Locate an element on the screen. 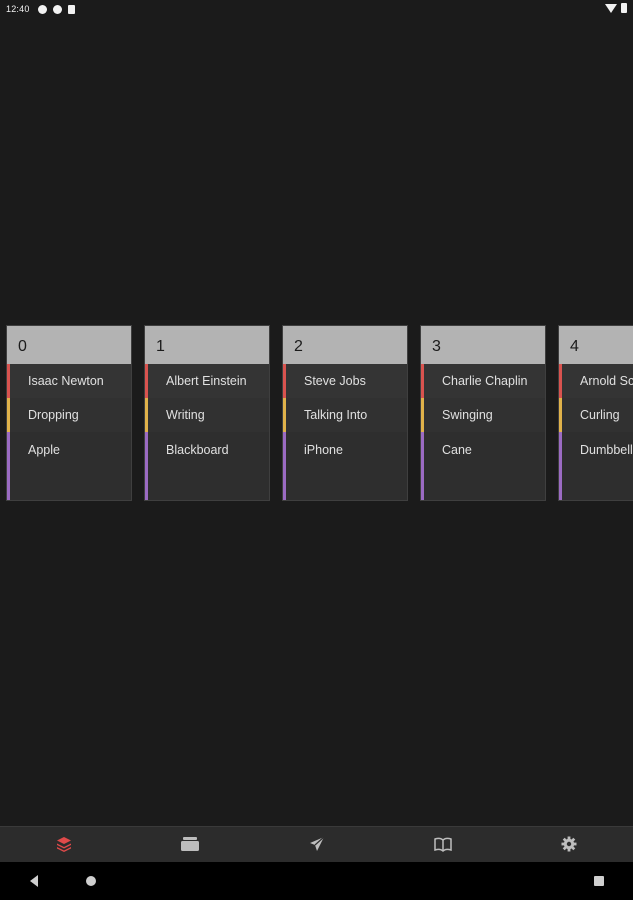 This screenshot has width=633, height=900. system-navigation-bar is located at coordinates (316, 881).